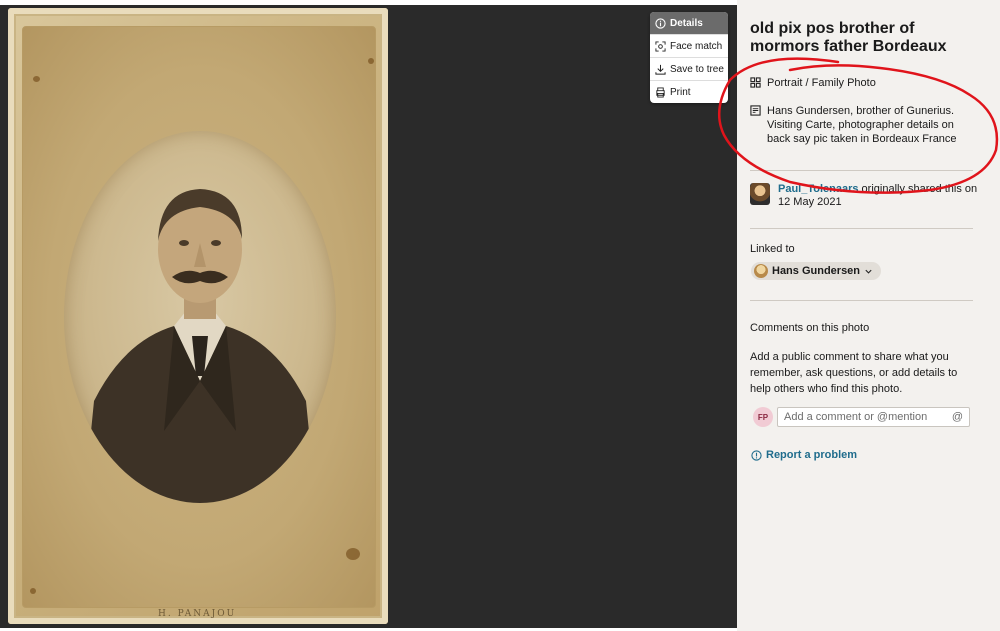 The height and width of the screenshot is (631, 1000). Describe the element at coordinates (696, 46) in the screenshot. I see `face-match-label: Face match` at that location.